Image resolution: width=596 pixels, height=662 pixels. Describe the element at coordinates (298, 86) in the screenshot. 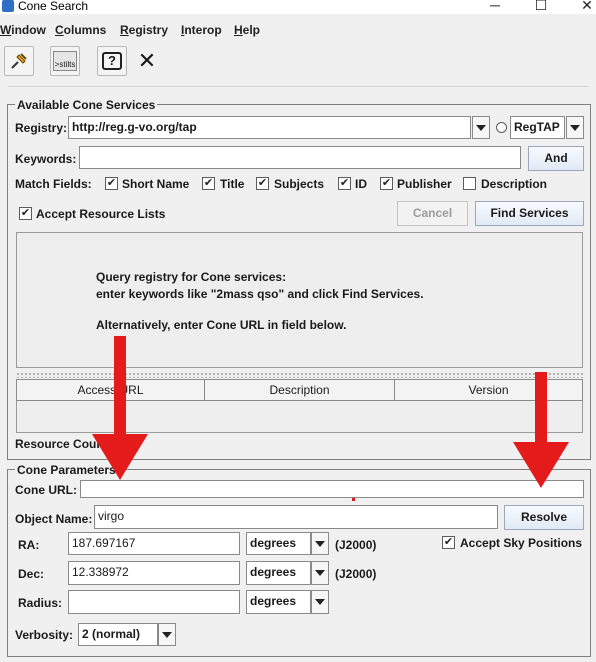

I see `toolbar-separator` at that location.